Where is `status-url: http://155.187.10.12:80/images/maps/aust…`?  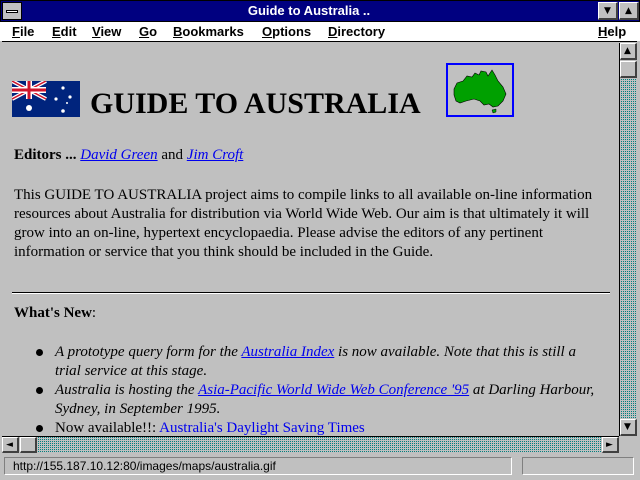 status-url: http://155.187.10.12:80/images/maps/aust… is located at coordinates (258, 466).